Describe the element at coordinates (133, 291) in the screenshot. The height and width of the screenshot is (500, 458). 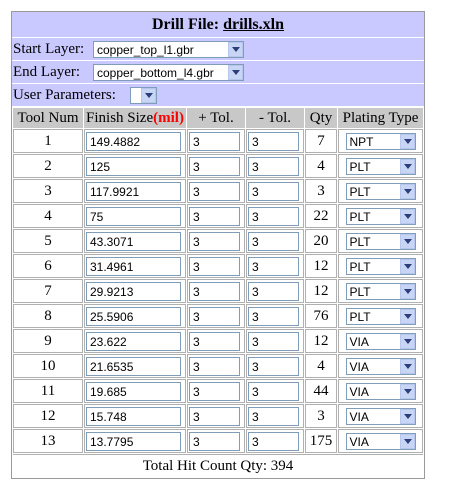
I see `finish-size-input: 29.9213` at that location.